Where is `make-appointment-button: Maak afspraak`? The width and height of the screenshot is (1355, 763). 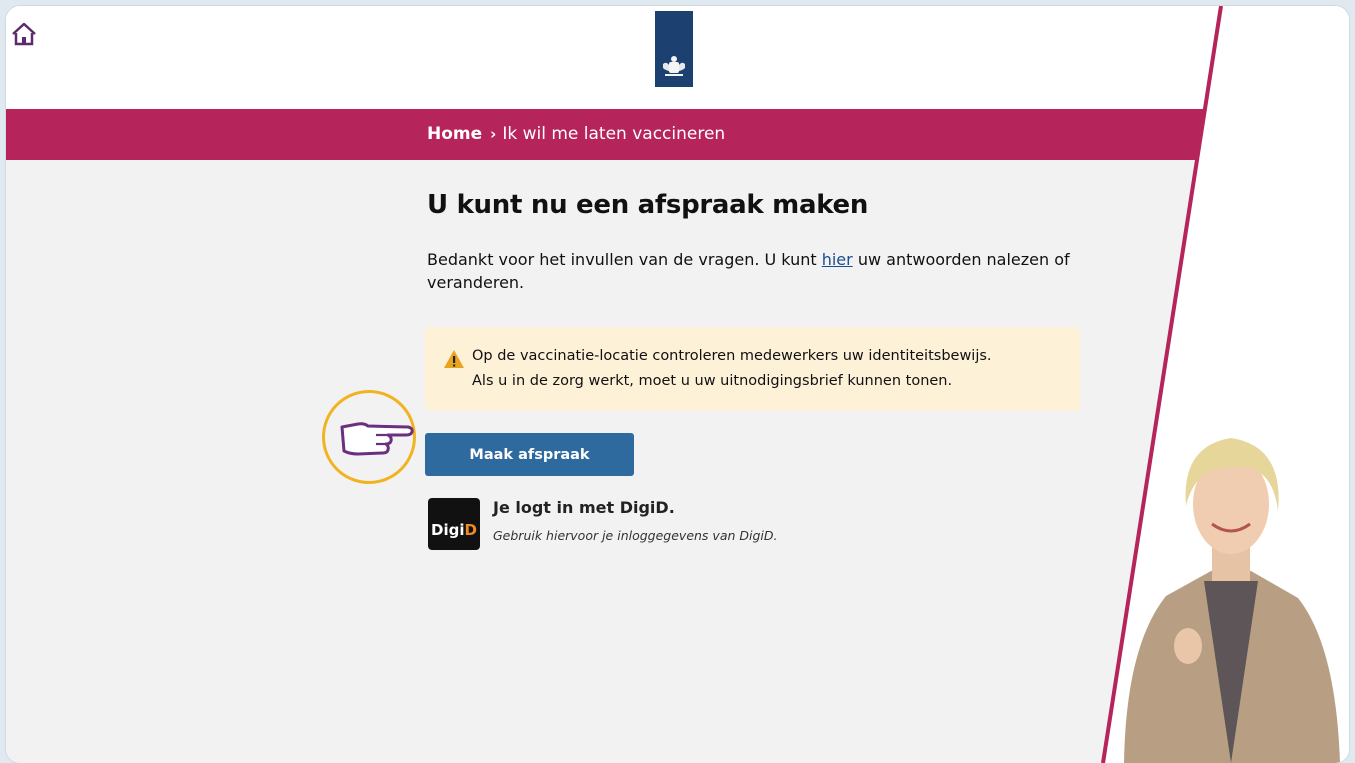
make-appointment-button: Maak afspraak is located at coordinates (529, 454).